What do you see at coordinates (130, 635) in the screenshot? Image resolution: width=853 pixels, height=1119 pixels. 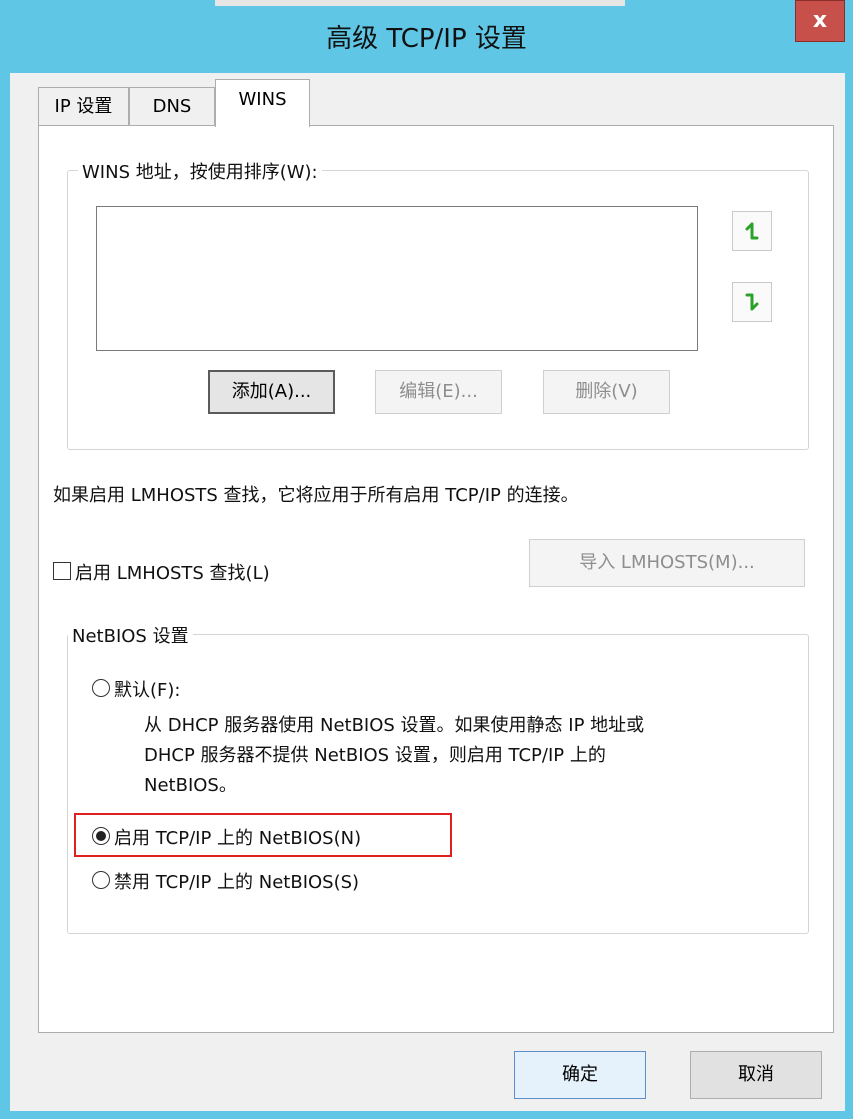 I see `netbios-group-label: NetBIOS 设置` at bounding box center [130, 635].